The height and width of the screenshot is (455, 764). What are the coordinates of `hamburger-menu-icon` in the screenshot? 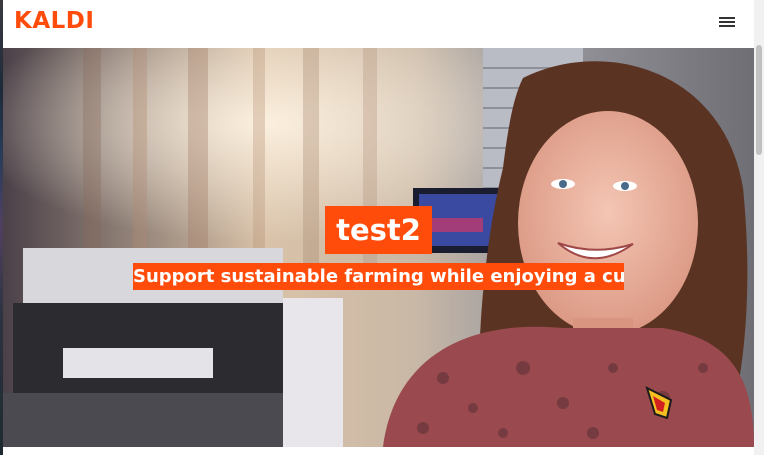 It's located at (728, 22).